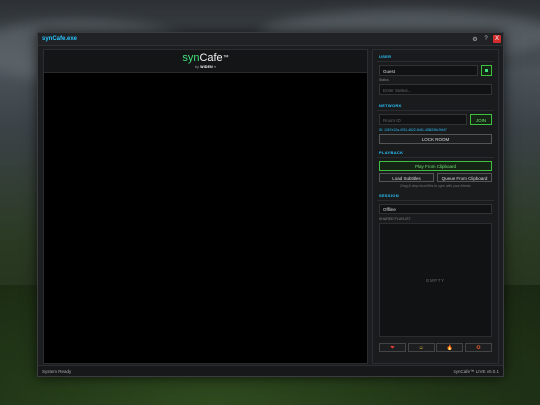 The image size is (540, 405). What do you see at coordinates (423, 119) in the screenshot?
I see `room-id-input: Room ID` at bounding box center [423, 119].